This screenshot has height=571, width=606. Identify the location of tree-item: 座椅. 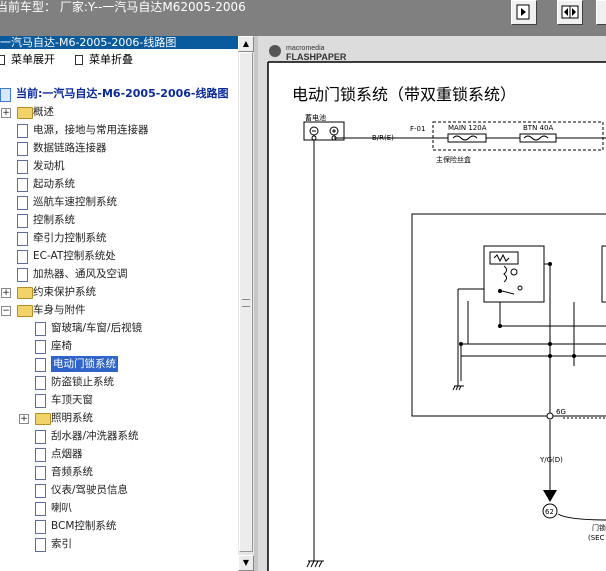
(118, 346).